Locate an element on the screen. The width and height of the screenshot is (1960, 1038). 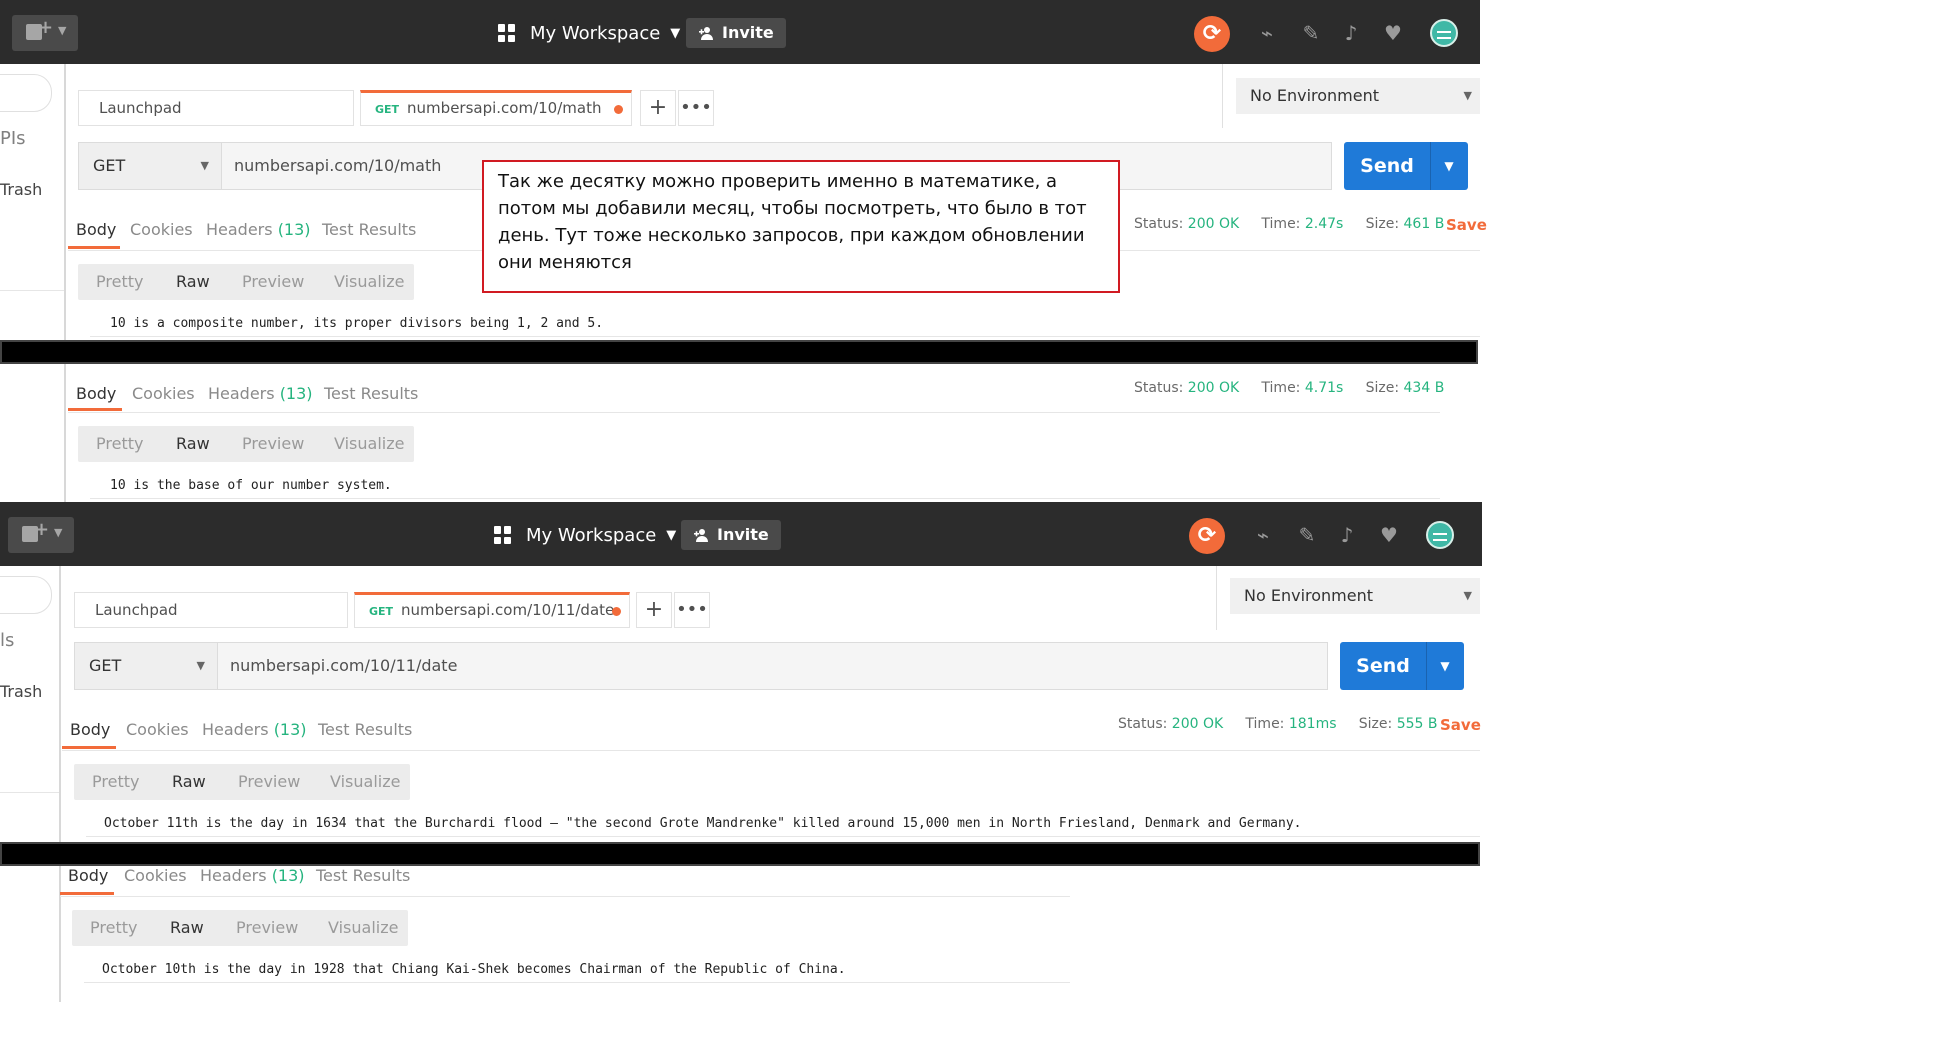
tab-request: GET numbersapi.com/10/11/date is located at coordinates (492, 610).